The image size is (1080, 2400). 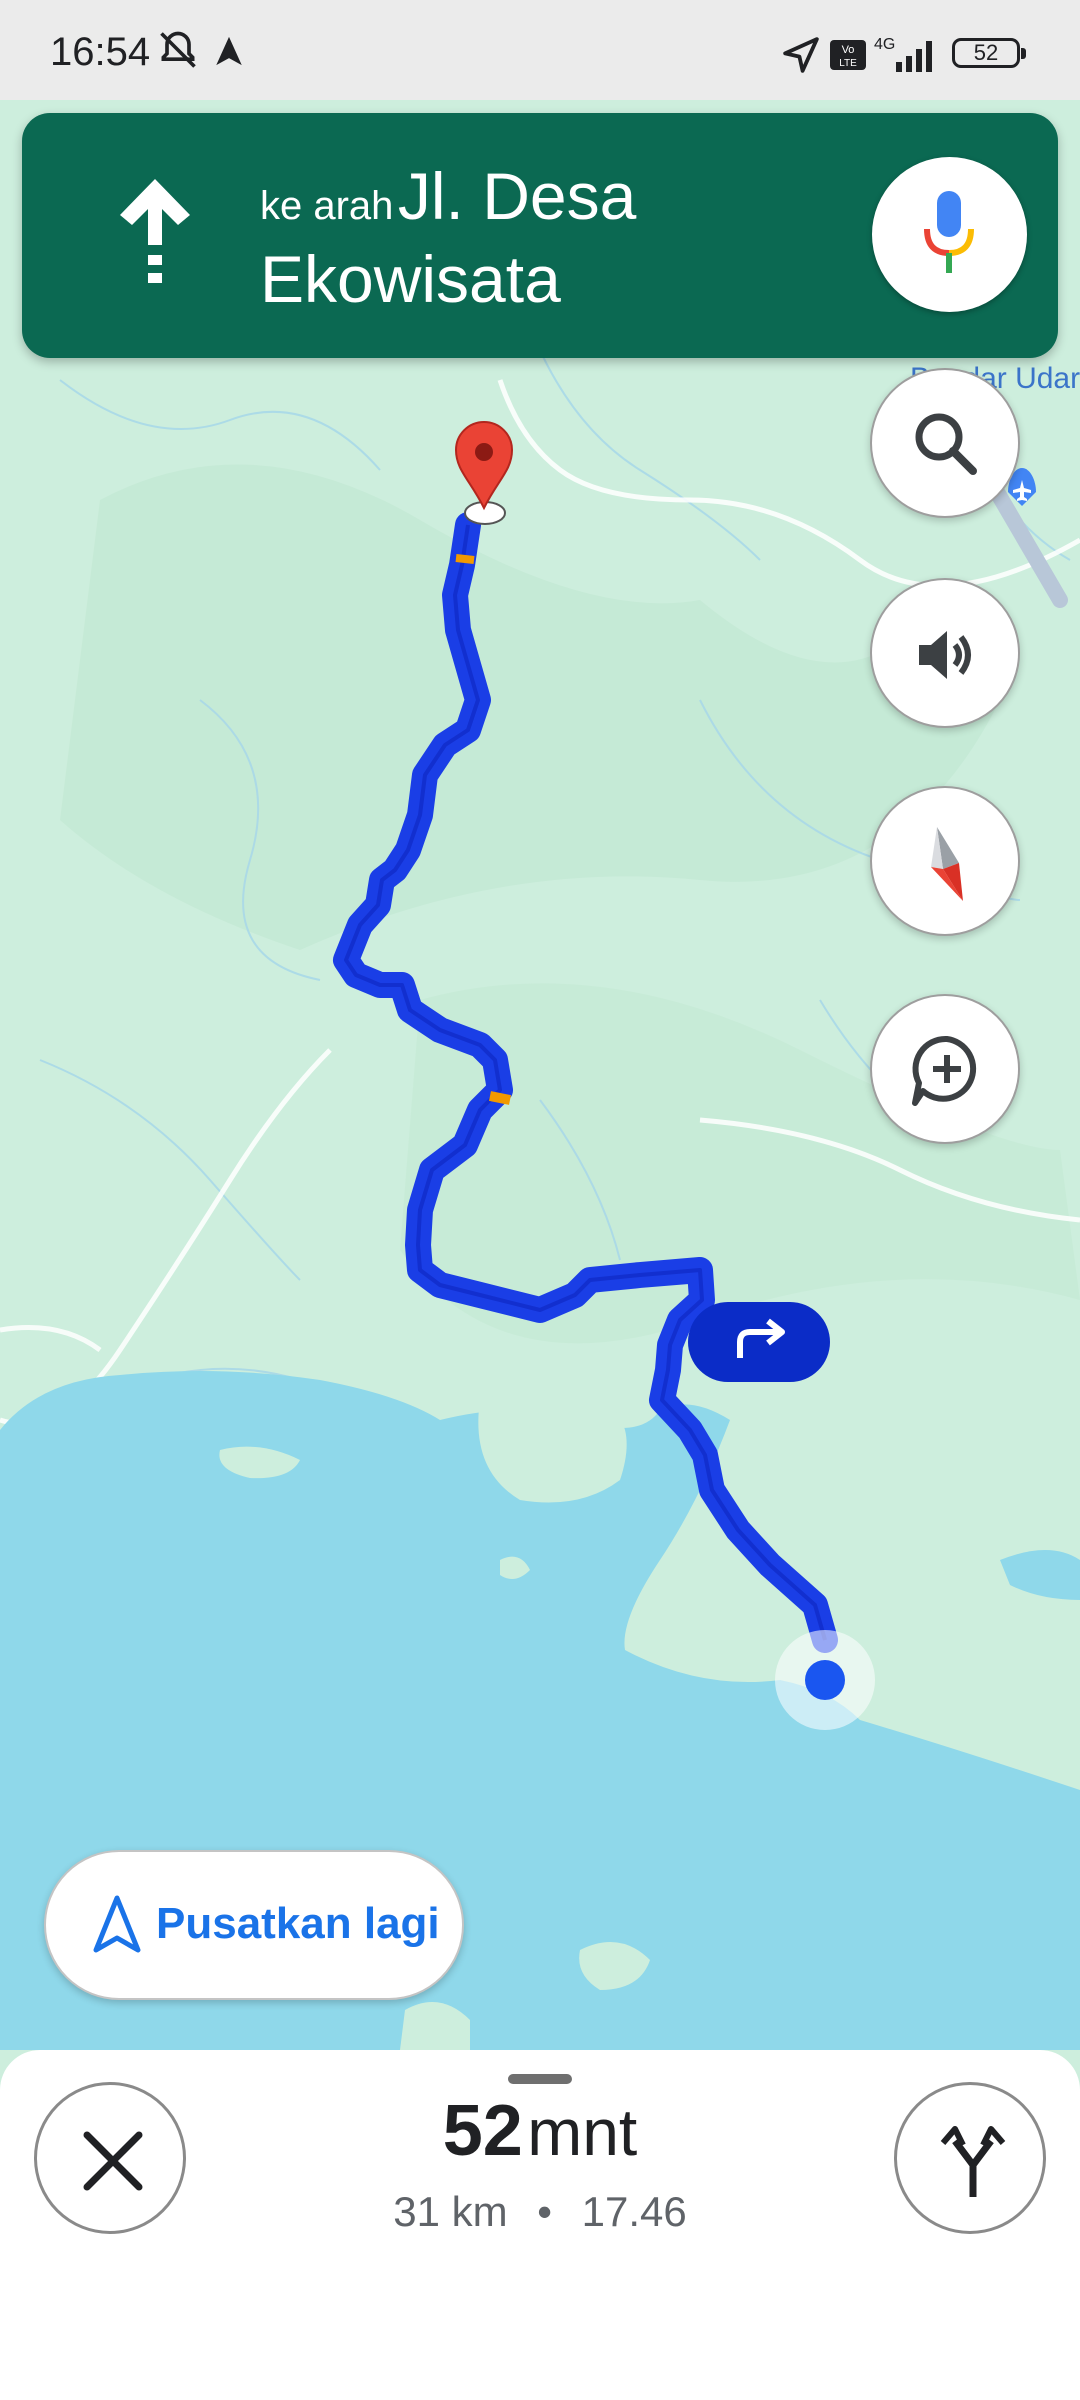 What do you see at coordinates (178, 49) in the screenshot?
I see `bell-off-icon` at bounding box center [178, 49].